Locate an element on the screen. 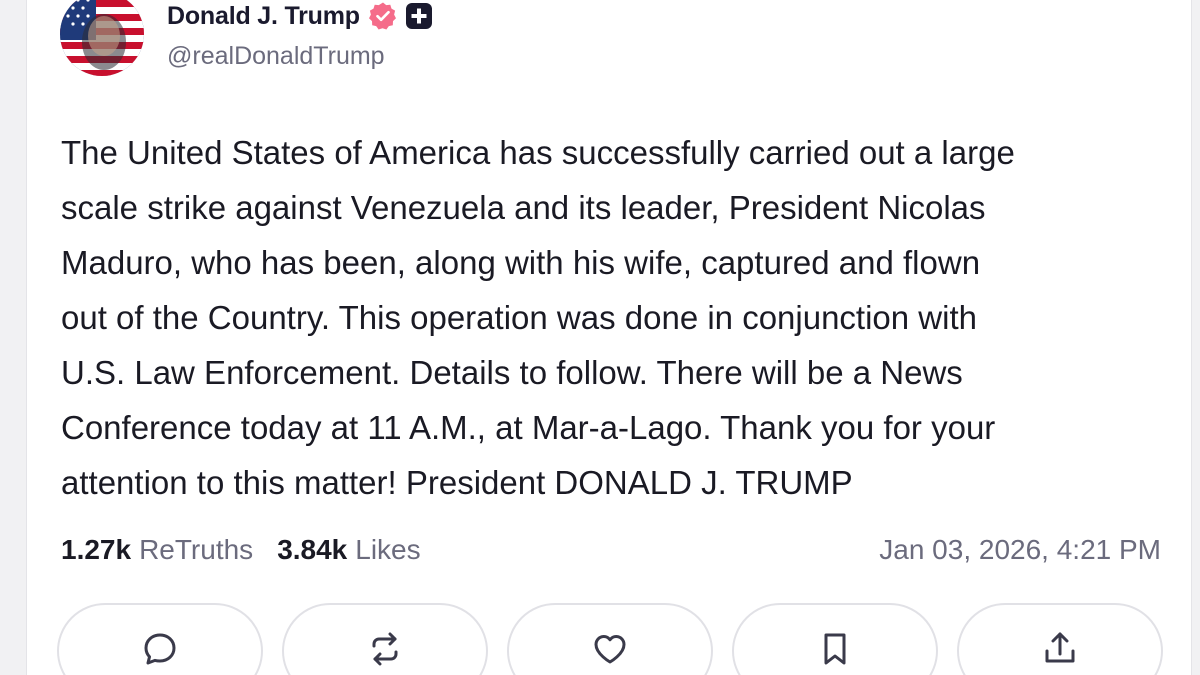 Image resolution: width=1200 pixels, height=675 pixels. retruths-label: ReTruths is located at coordinates (196, 549).